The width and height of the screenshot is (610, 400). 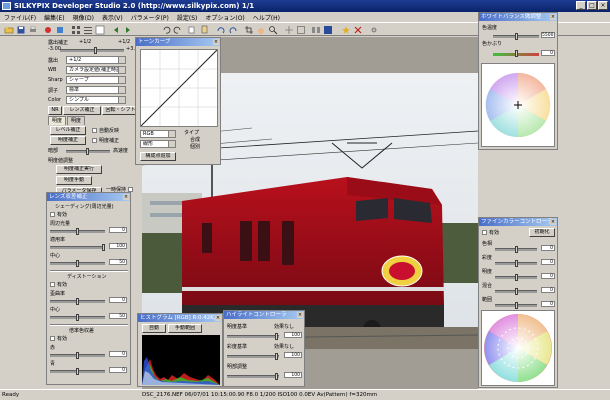 I want to click on tone-mode-combo: 線形, so click(x=158, y=144).